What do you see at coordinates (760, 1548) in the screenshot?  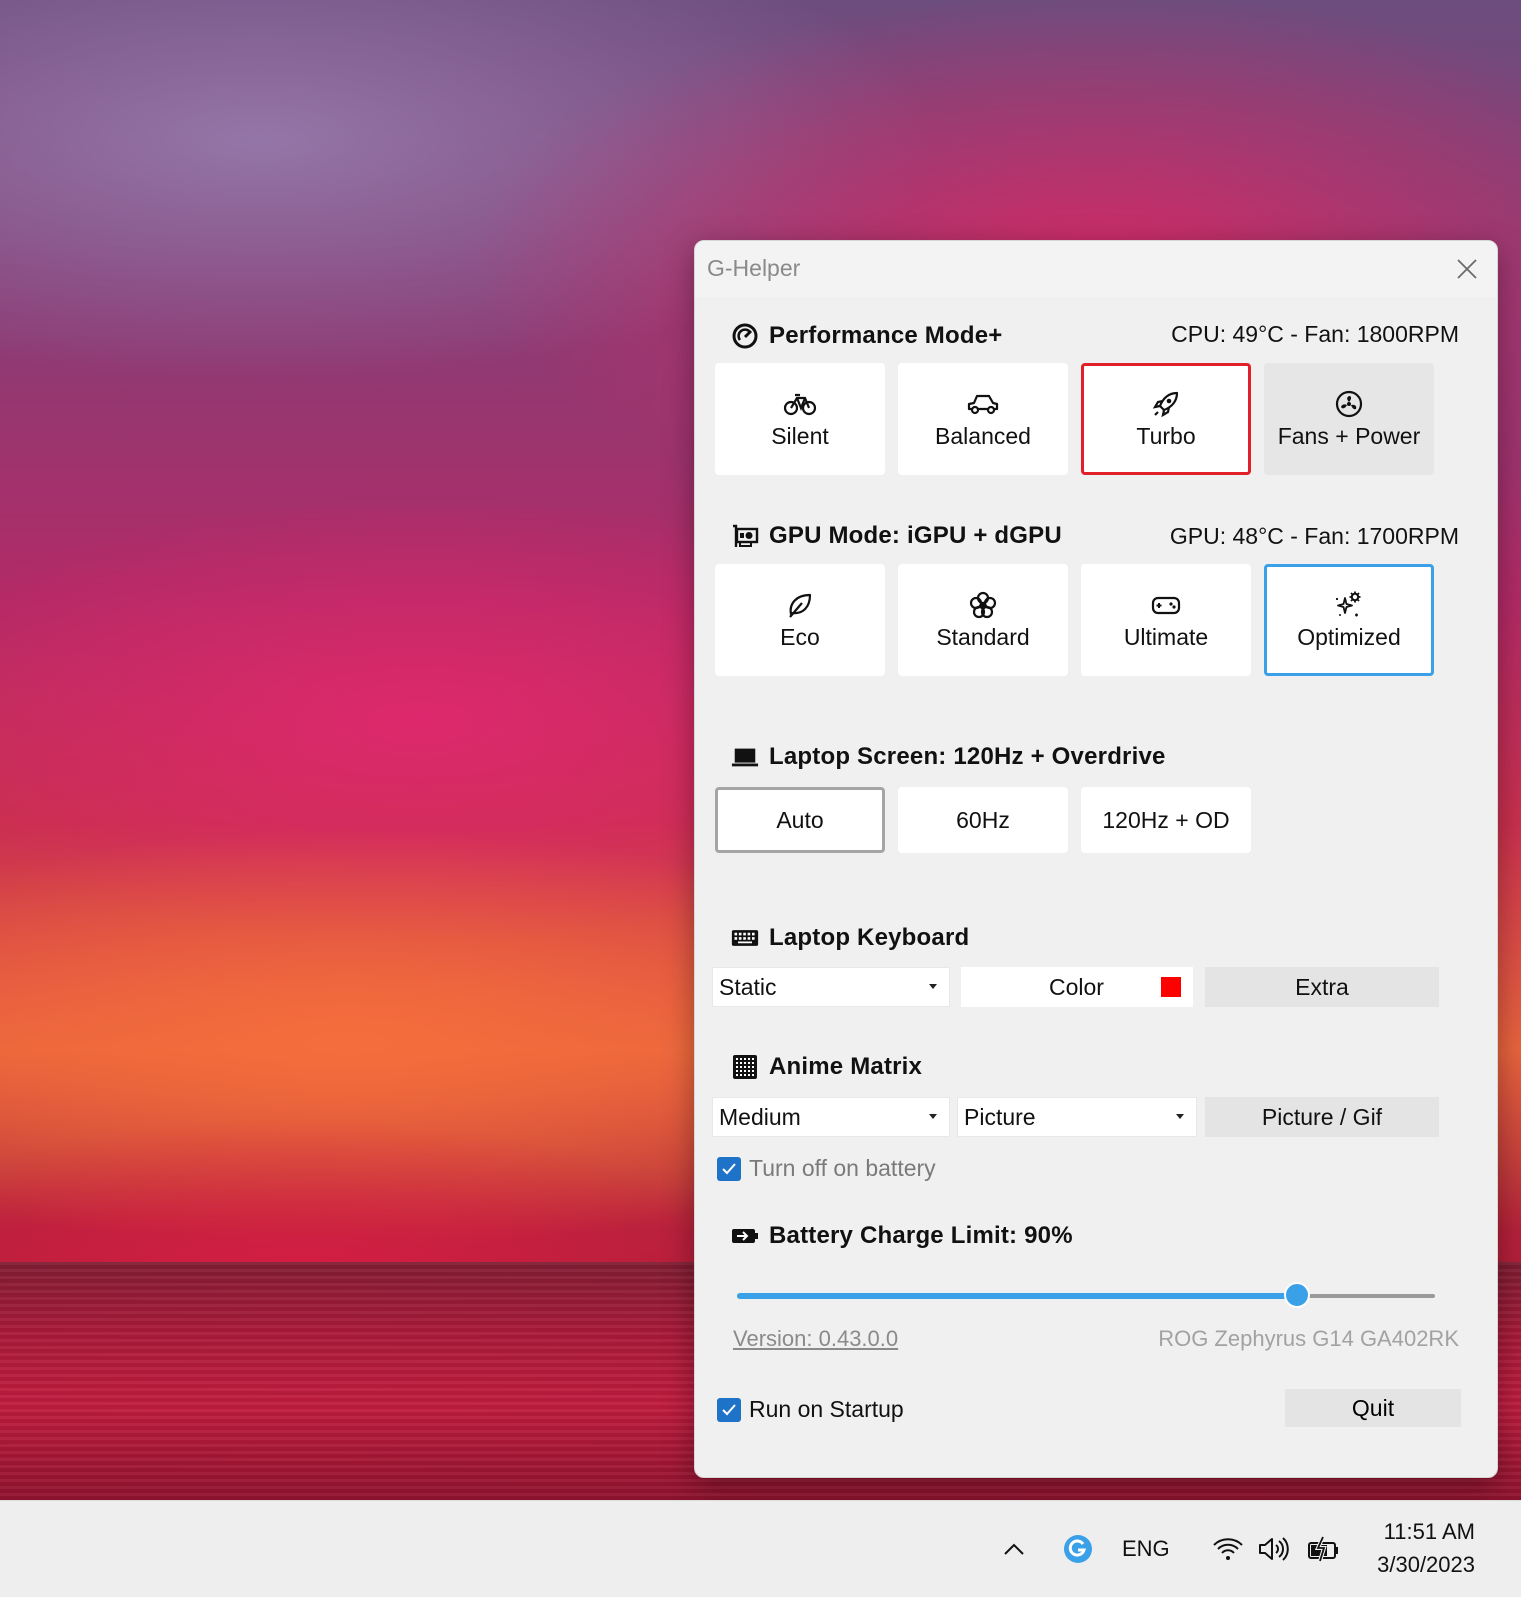 I see `taskbar: ENG 11:51 AM 3/30/2023` at bounding box center [760, 1548].